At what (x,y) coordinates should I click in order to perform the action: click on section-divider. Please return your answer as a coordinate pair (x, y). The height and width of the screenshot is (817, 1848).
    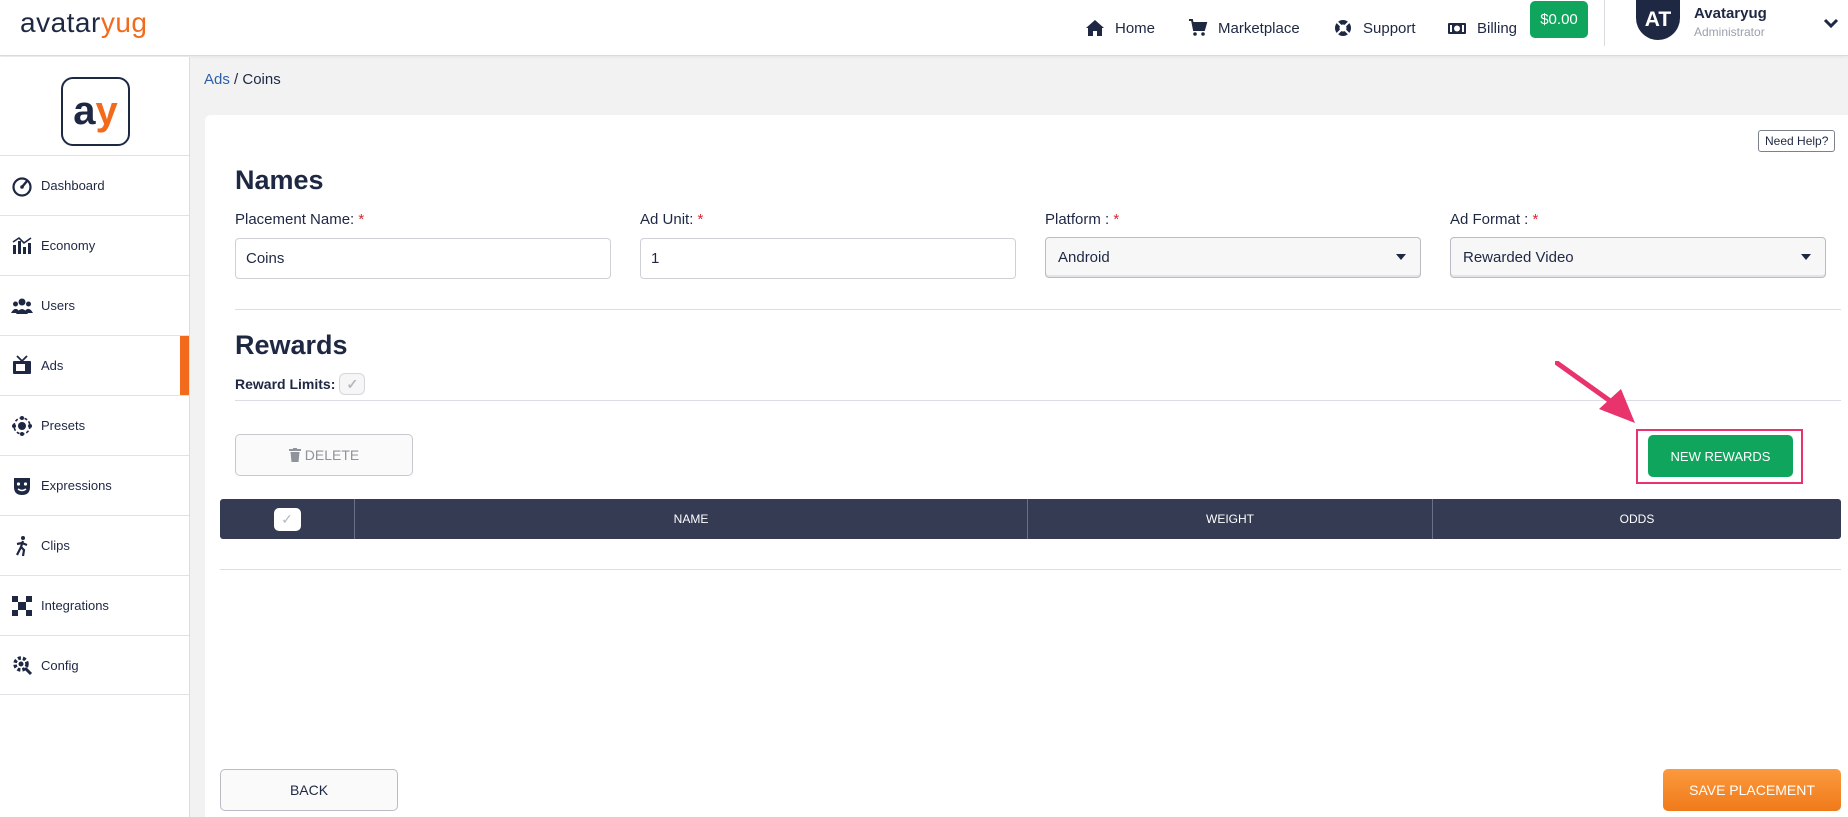
    Looking at the image, I should click on (1038, 309).